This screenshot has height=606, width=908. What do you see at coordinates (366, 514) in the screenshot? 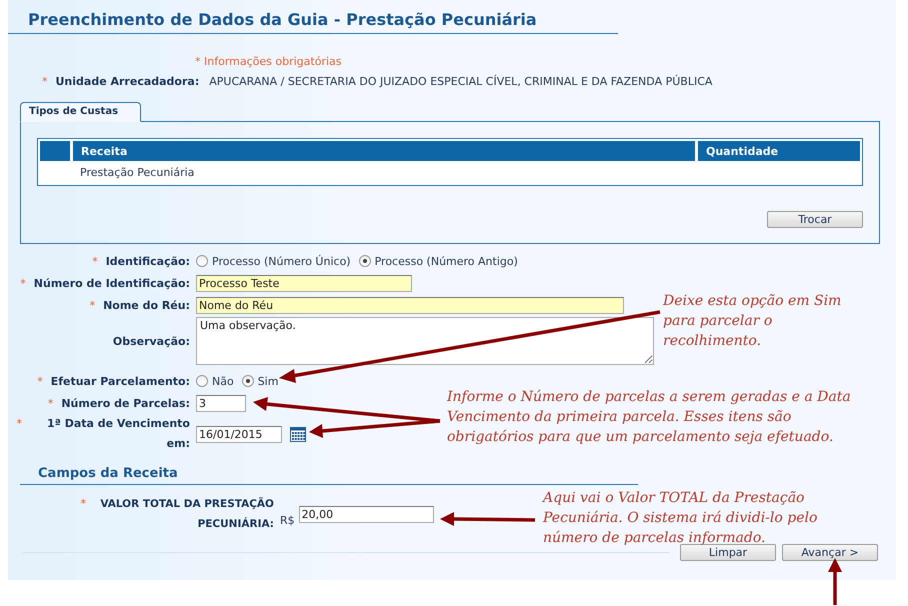
I see `input-field: 20,00` at bounding box center [366, 514].